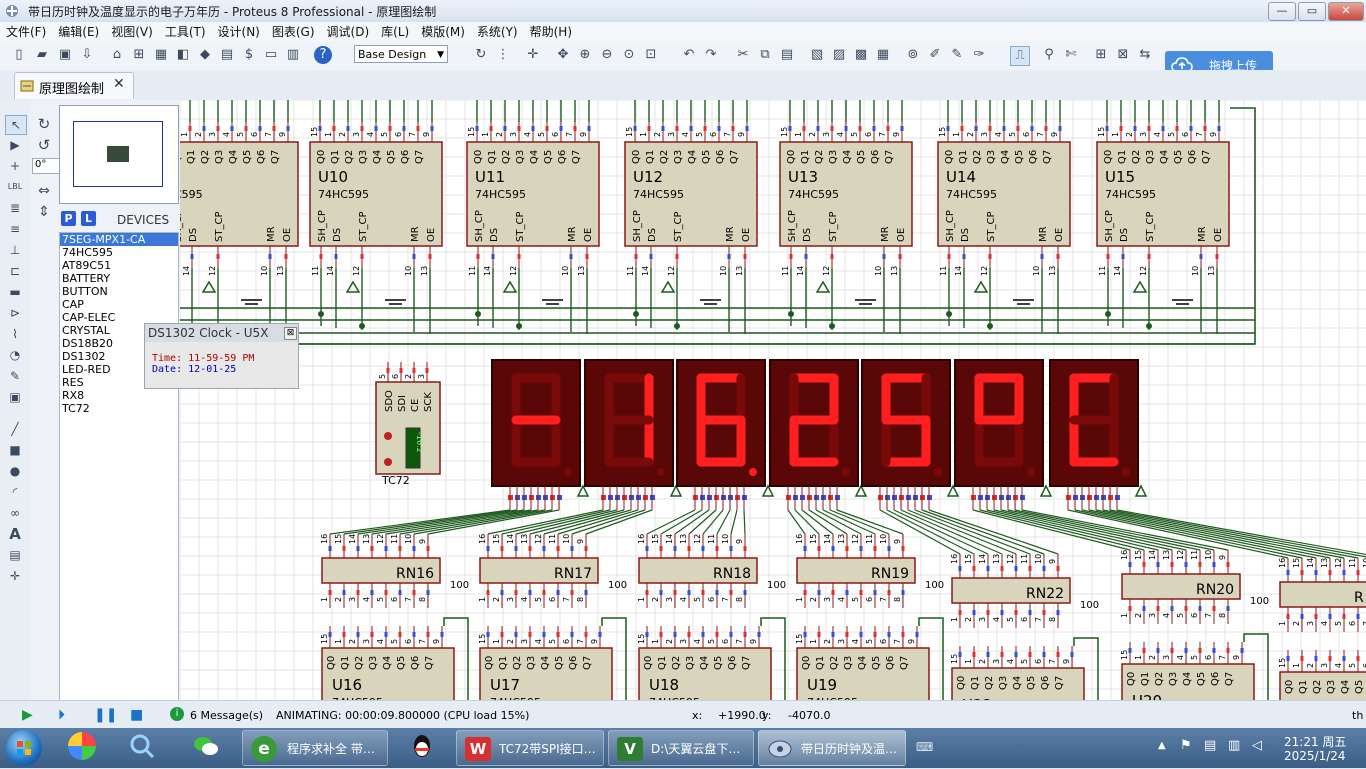 Image resolution: width=1366 pixels, height=769 pixels. What do you see at coordinates (711, 55) in the screenshot?
I see `redo-icon: ↷` at bounding box center [711, 55].